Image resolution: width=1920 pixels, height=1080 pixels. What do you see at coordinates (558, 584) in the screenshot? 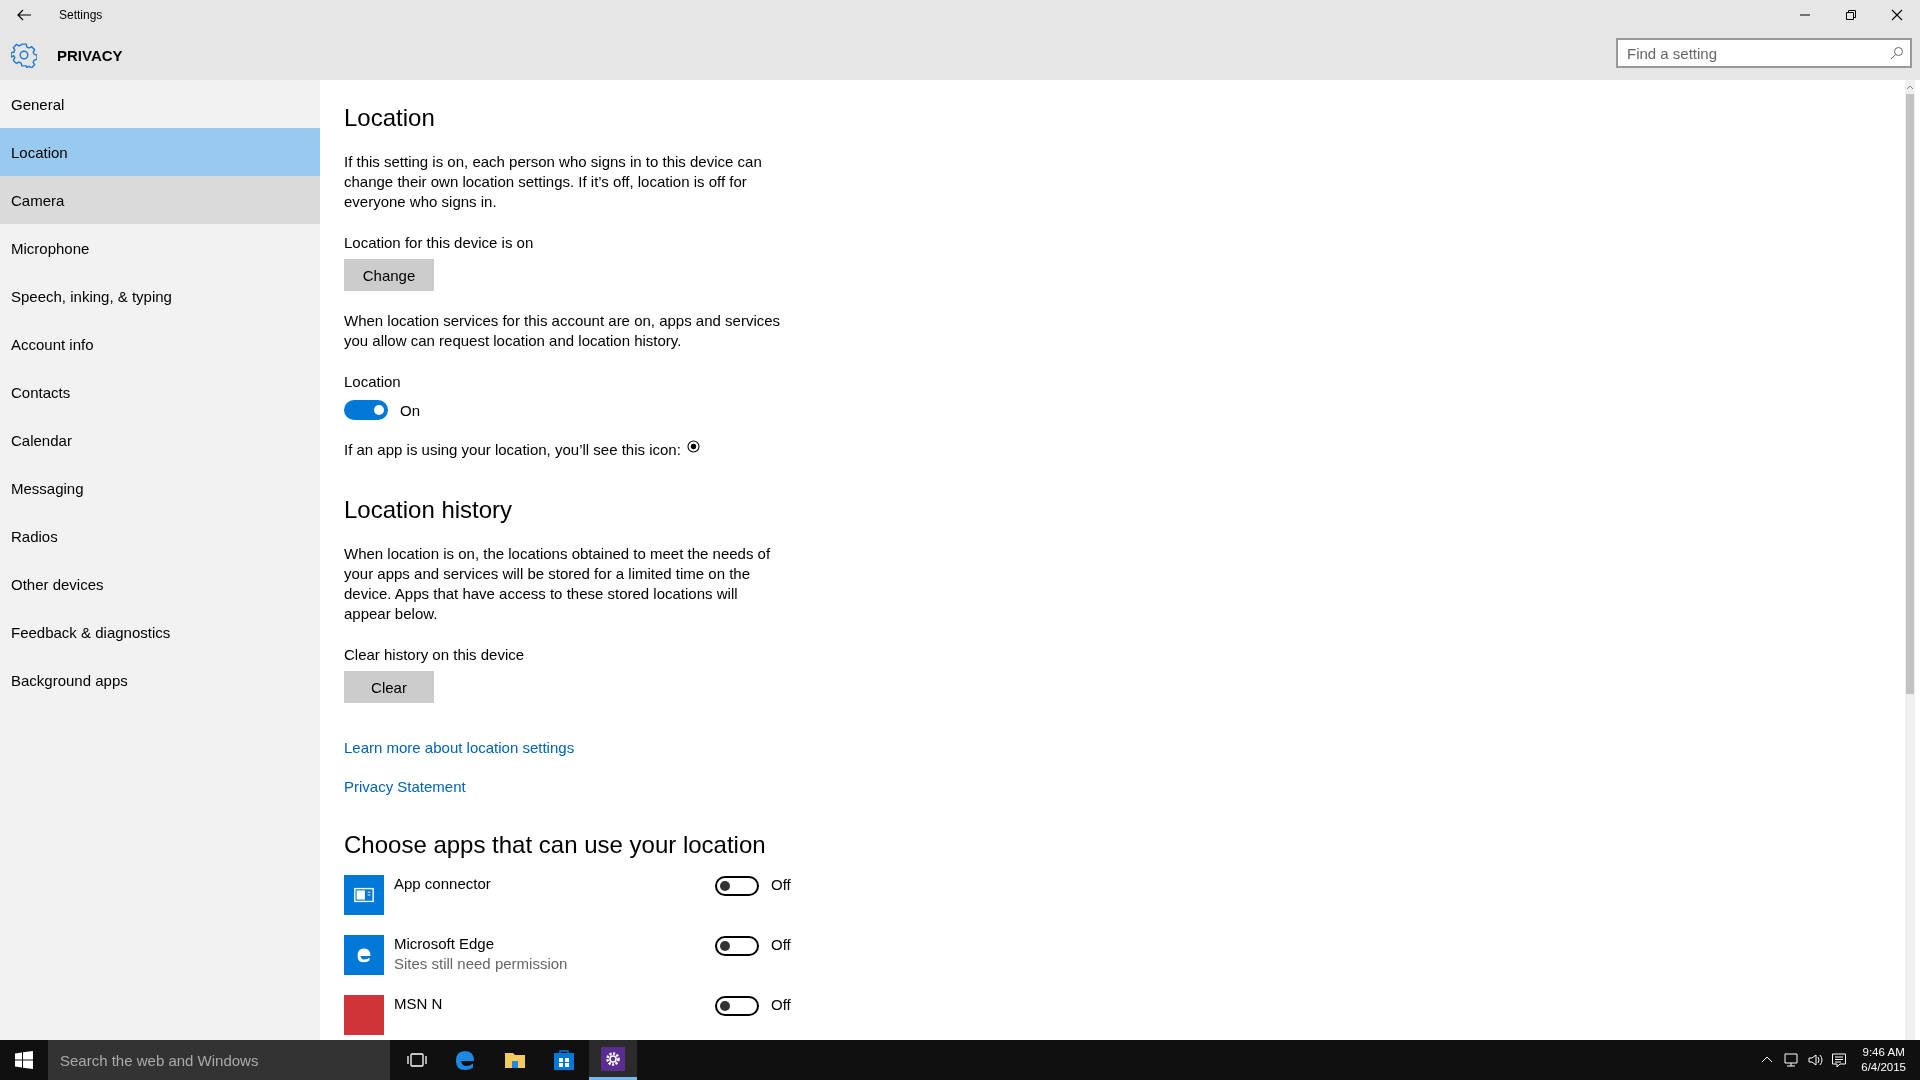
I see `description-text: When location is on, the locations obtained to meet the needs of your apps and services will be stored for a limited time on the device. Apps that have access to these stored locations will appear below.` at bounding box center [558, 584].